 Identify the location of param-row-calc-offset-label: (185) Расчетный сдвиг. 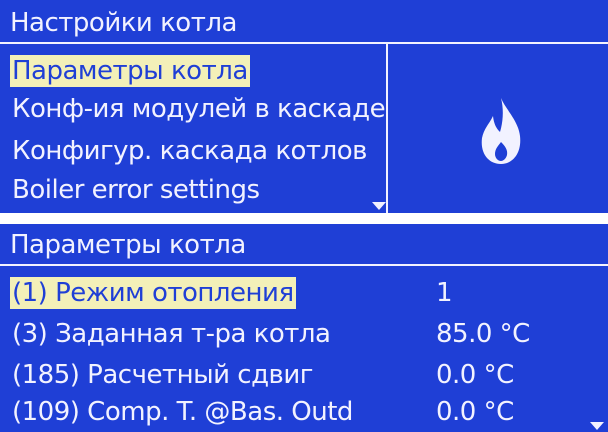
(162, 375).